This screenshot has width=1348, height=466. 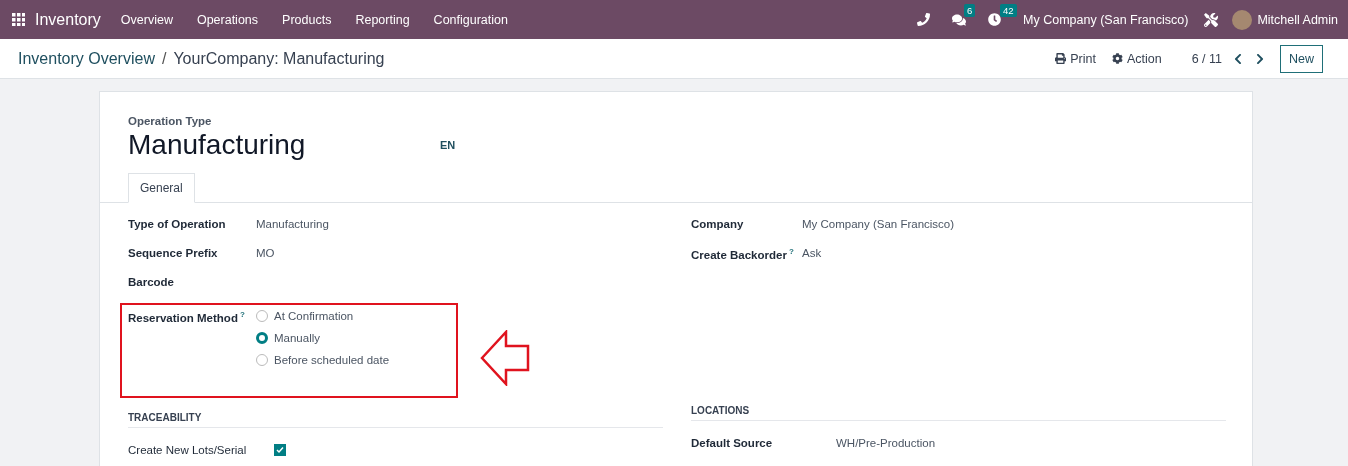 I want to click on checkbox, so click(x=280, y=450).